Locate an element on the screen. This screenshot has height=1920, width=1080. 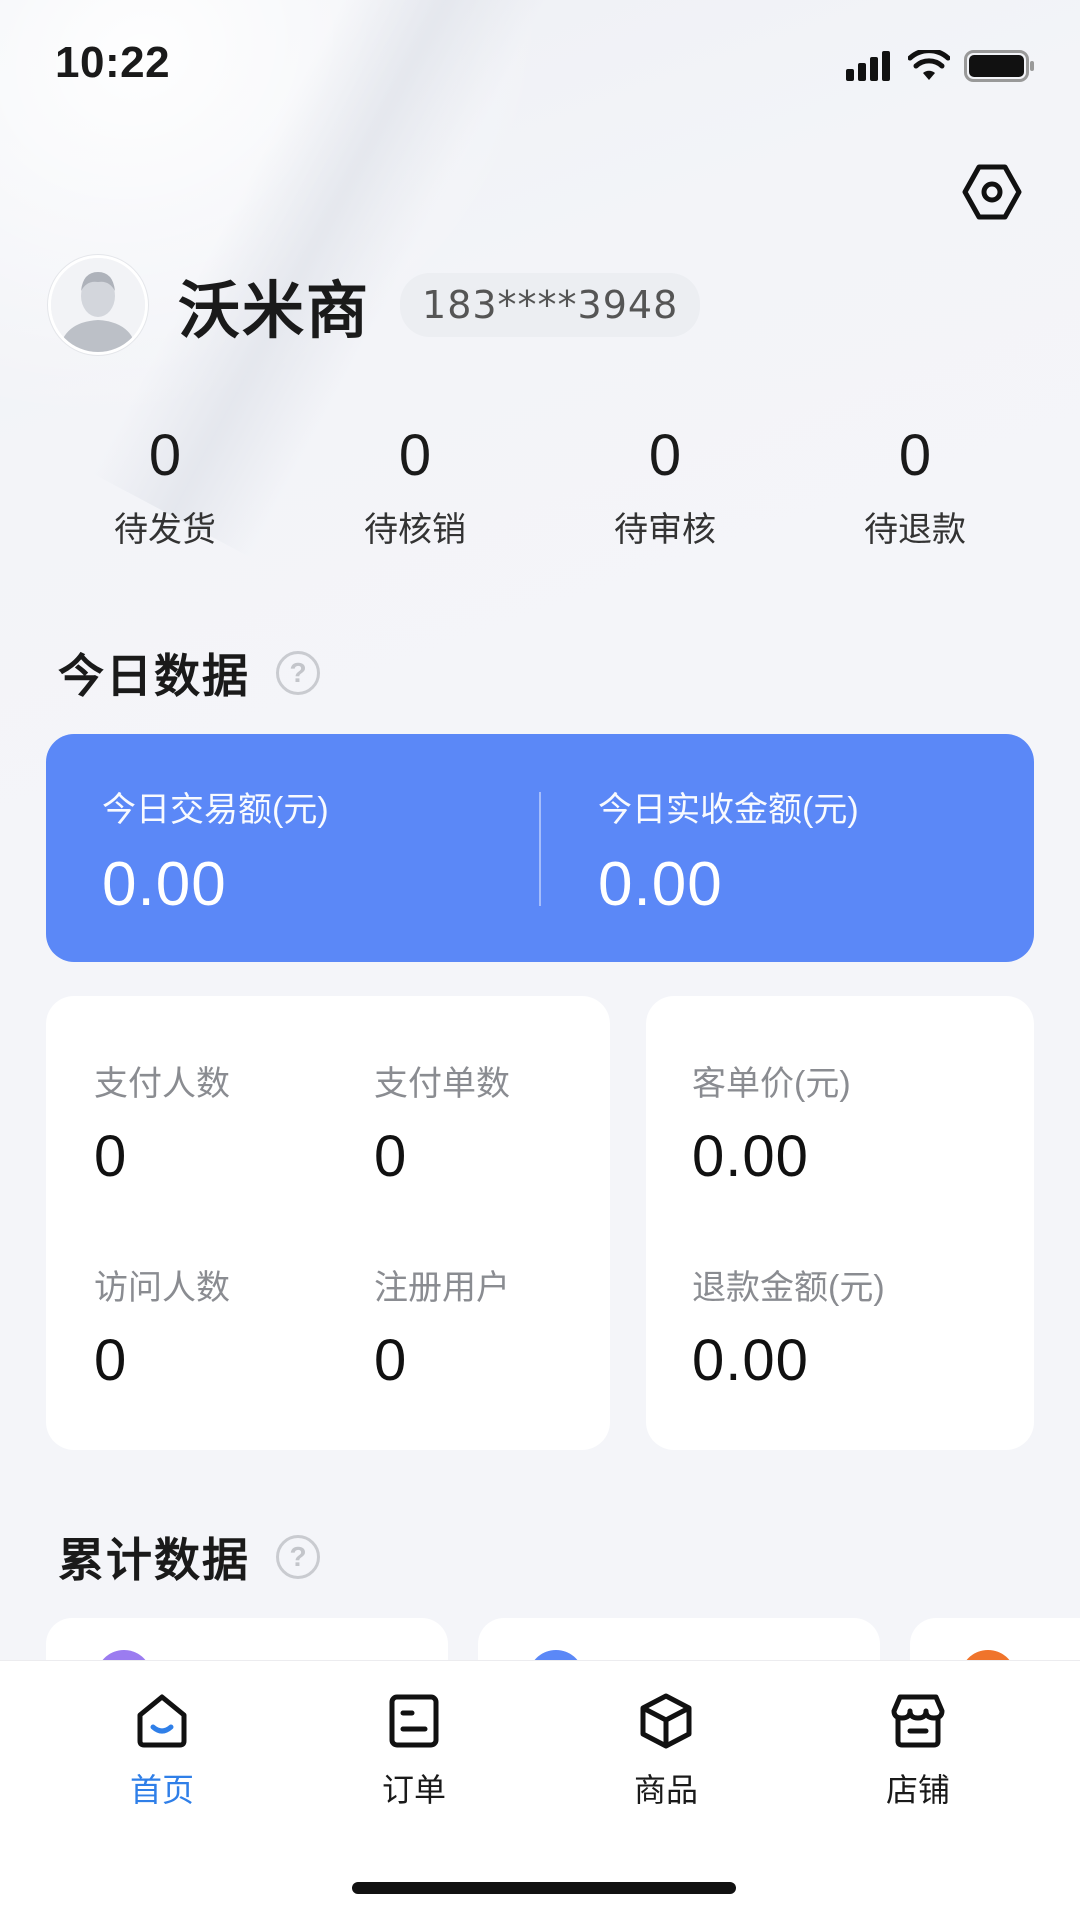
trade-amount-label: 今日交易额(元) is located at coordinates (215, 810).